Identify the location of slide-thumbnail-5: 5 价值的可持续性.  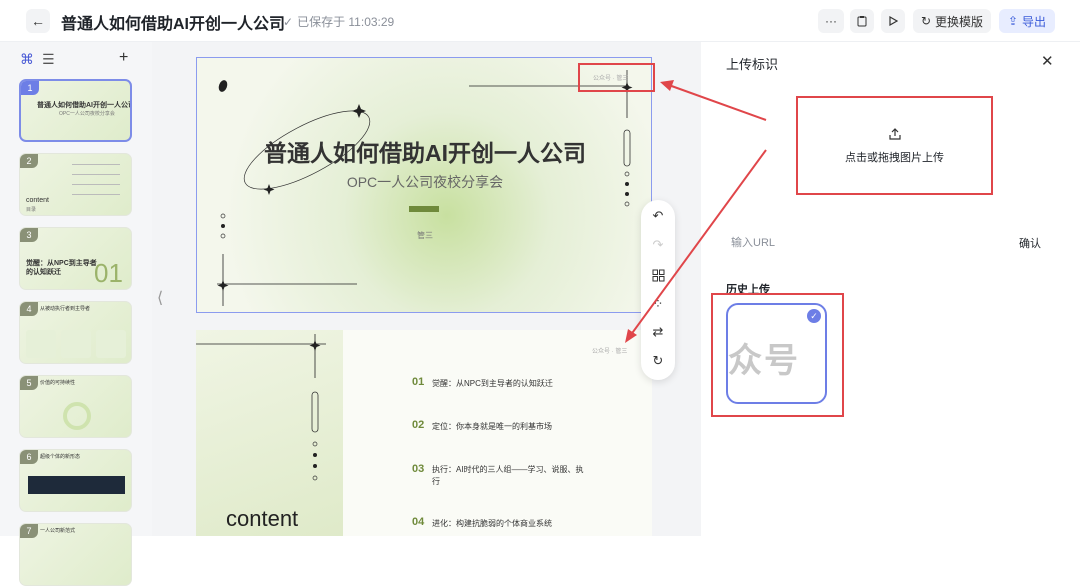
(75, 406).